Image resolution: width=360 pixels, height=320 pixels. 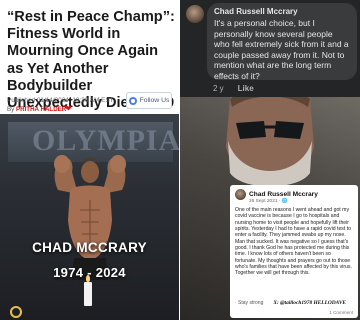 I want to click on selfie-face, so click(x=270, y=142).